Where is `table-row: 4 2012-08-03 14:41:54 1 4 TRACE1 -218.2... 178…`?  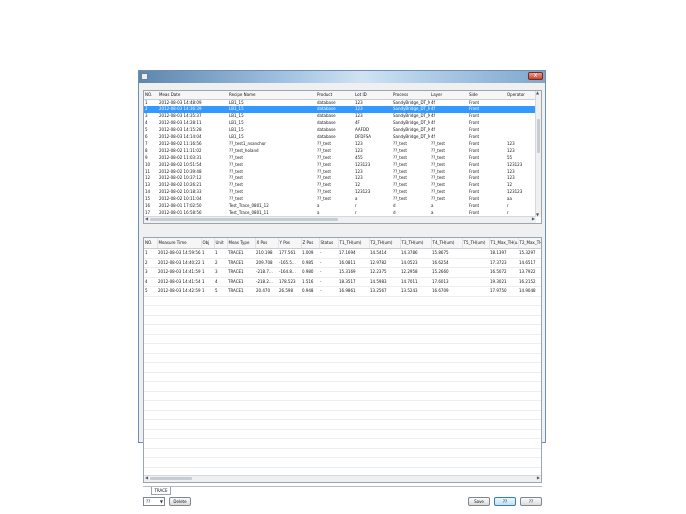
table-row: 4 2012-08-03 14:41:54 1 4 TRACE1 -218.2... 178… is located at coordinates (342, 282).